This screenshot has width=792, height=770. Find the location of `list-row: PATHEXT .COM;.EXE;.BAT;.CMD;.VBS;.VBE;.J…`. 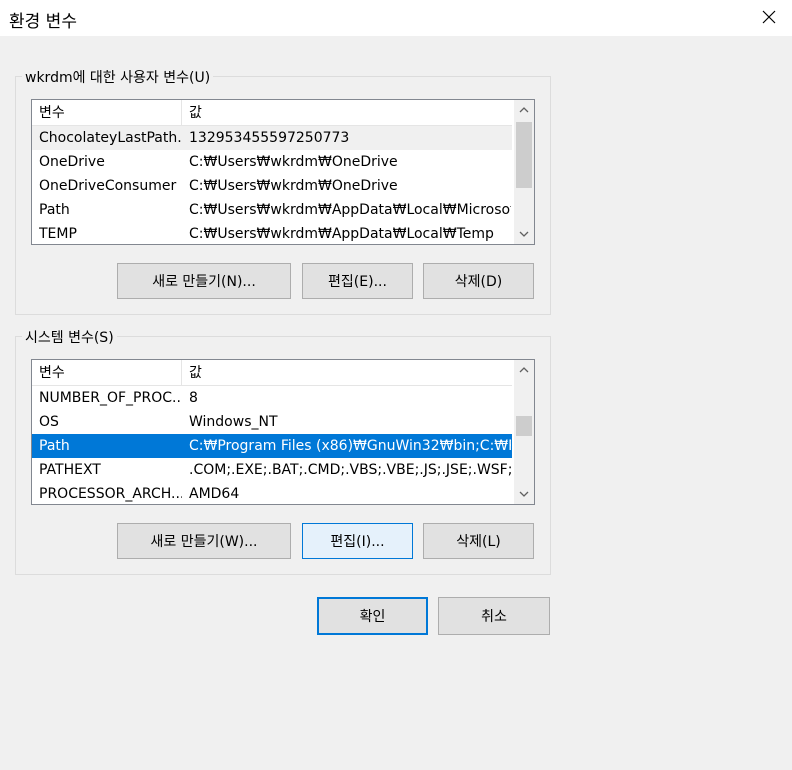

list-row: PATHEXT .COM;.EXE;.BAT;.CMD;.VBS;.VBE;.J… is located at coordinates (272, 470).